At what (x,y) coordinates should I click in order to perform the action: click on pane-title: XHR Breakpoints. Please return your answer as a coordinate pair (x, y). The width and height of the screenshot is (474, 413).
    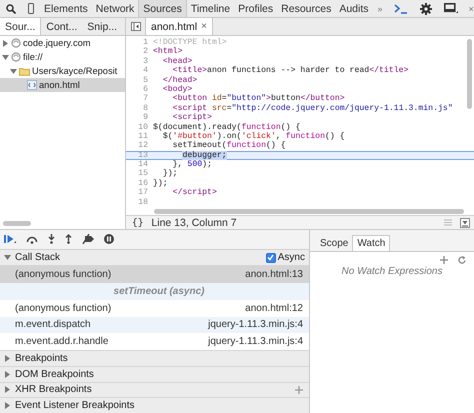
    Looking at the image, I should click on (54, 390).